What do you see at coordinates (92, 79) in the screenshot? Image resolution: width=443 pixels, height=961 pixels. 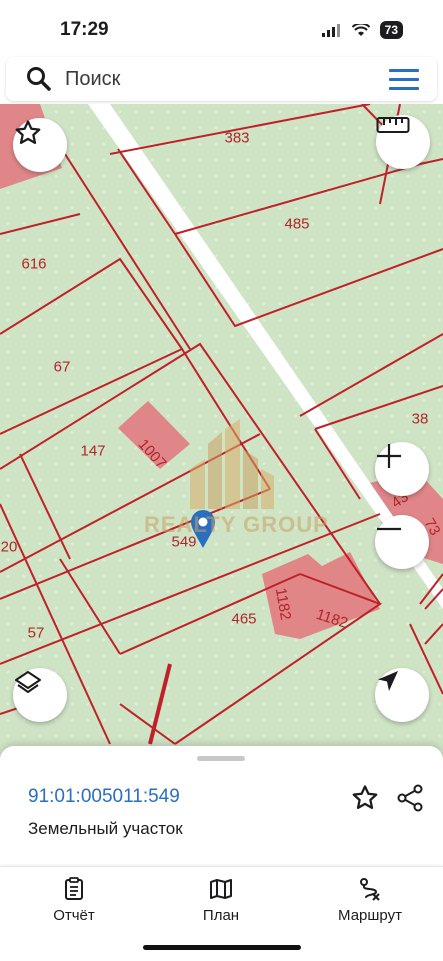 I see `search-input: Поиск` at bounding box center [92, 79].